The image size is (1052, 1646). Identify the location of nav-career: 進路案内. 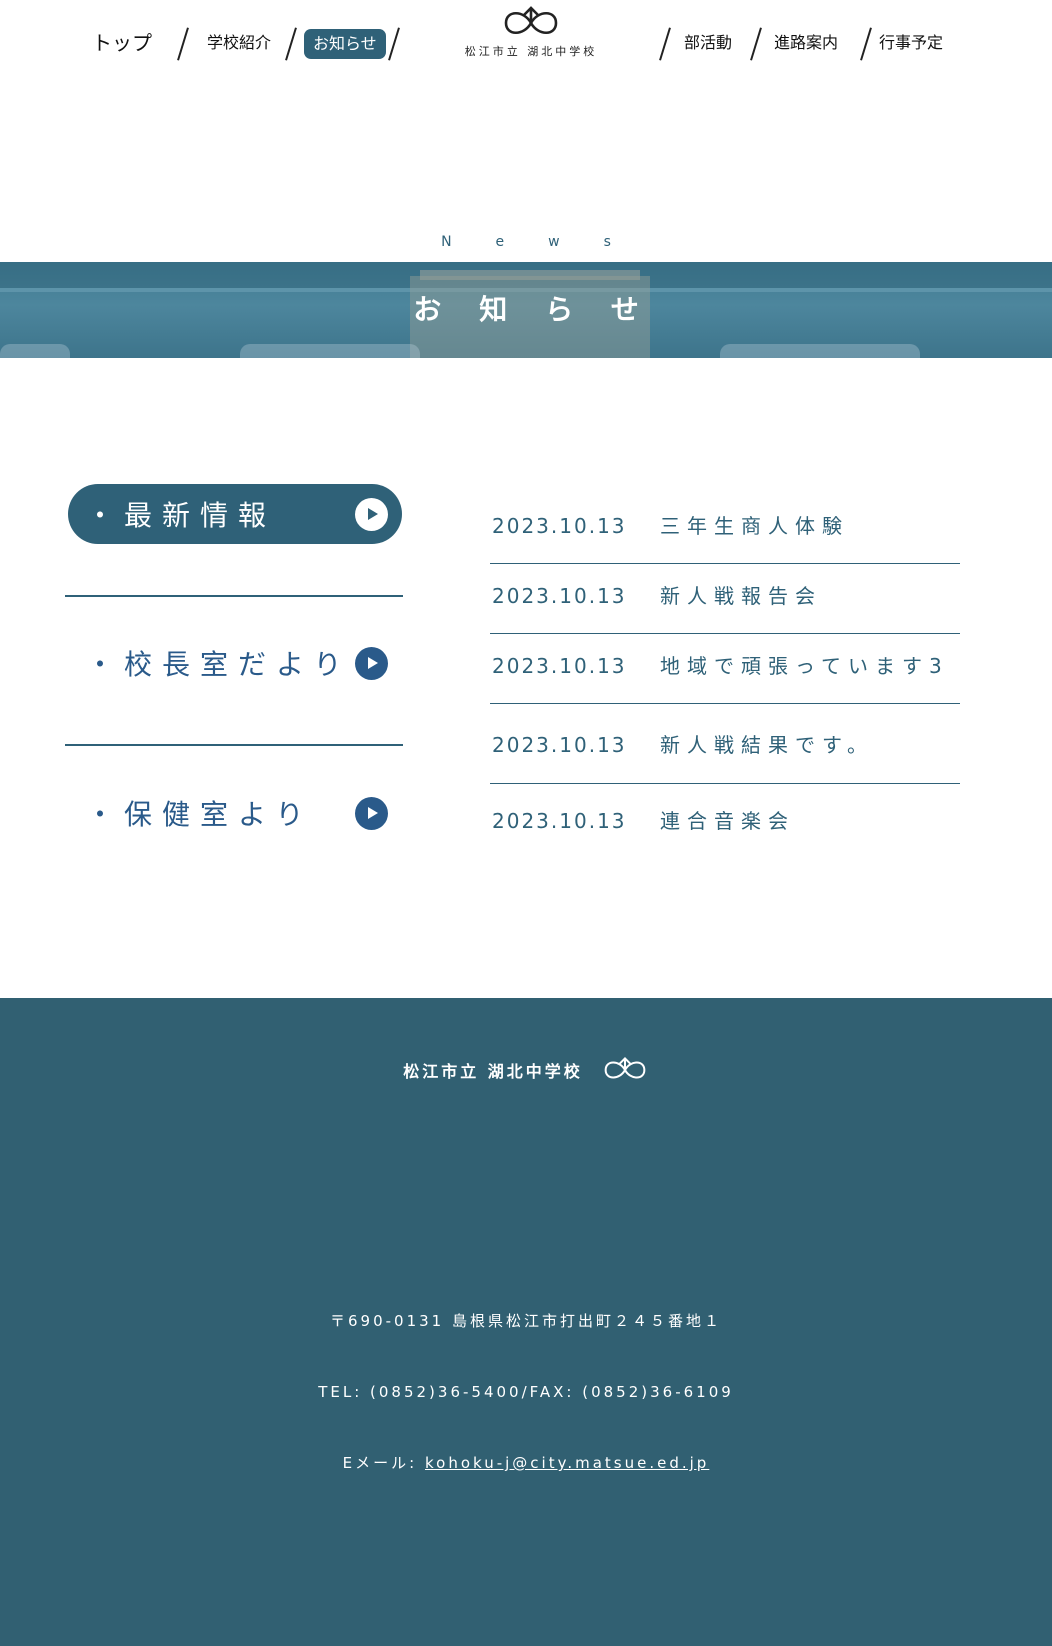
(806, 43).